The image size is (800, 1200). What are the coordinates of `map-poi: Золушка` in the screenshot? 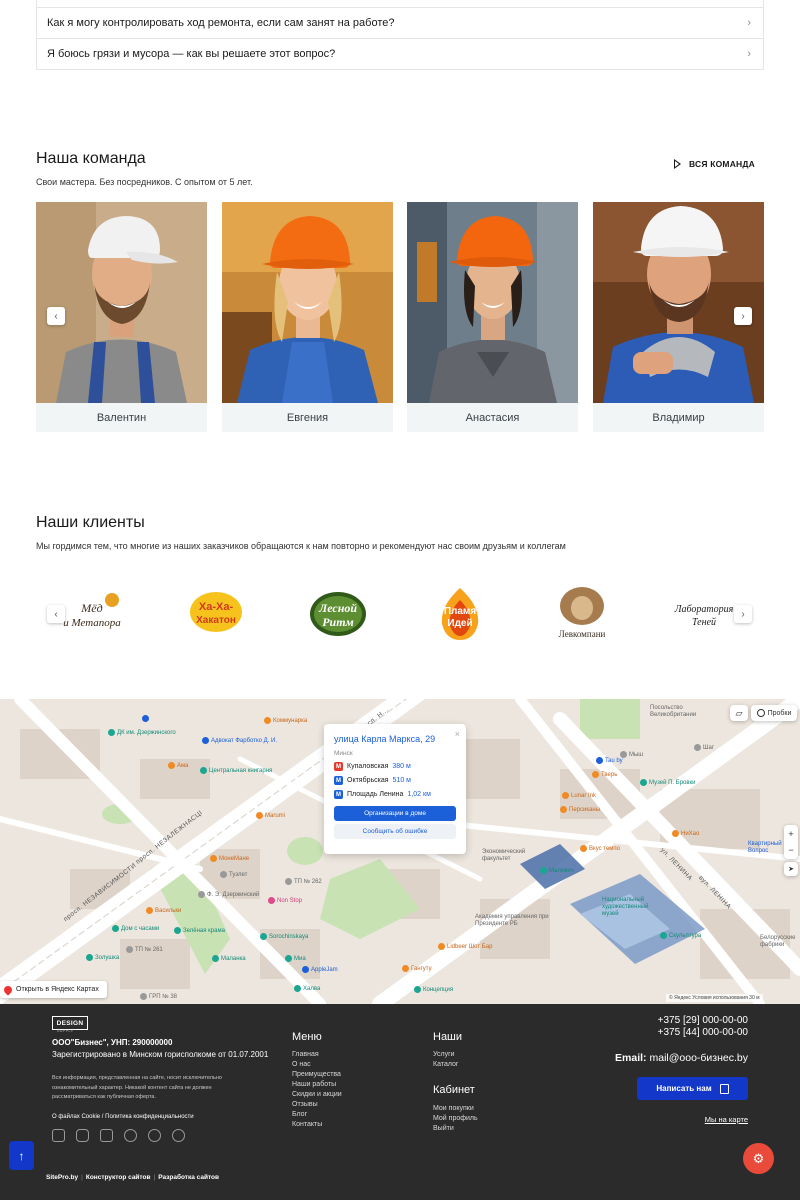 It's located at (102, 957).